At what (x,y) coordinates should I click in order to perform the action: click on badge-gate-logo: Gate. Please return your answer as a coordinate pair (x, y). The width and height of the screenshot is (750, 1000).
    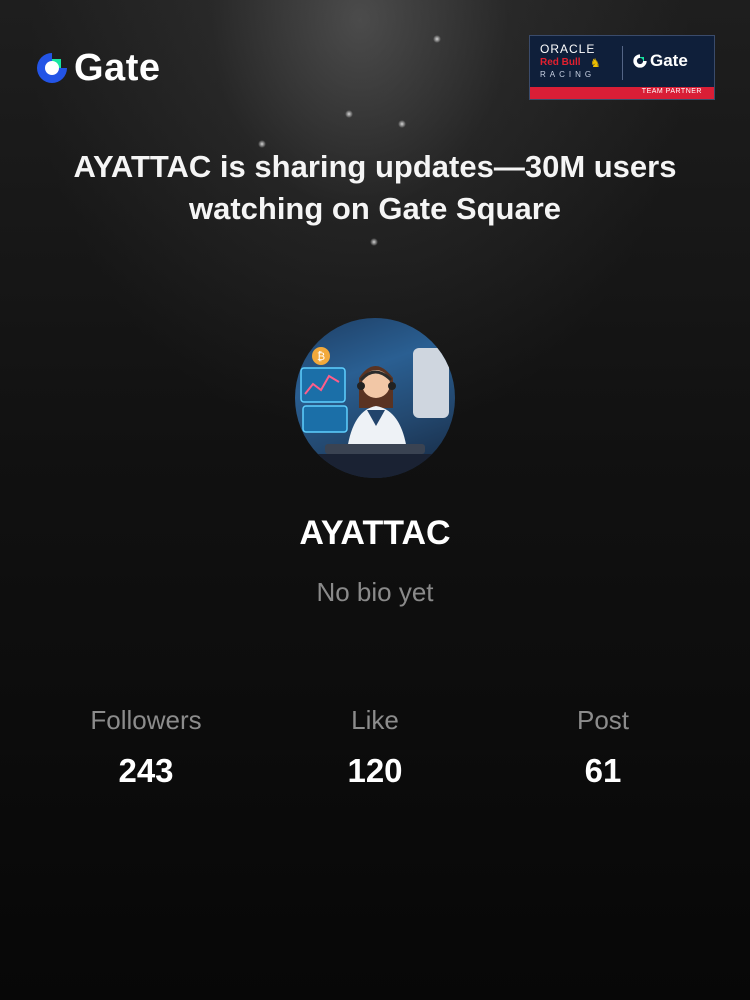
    Looking at the image, I should click on (660, 61).